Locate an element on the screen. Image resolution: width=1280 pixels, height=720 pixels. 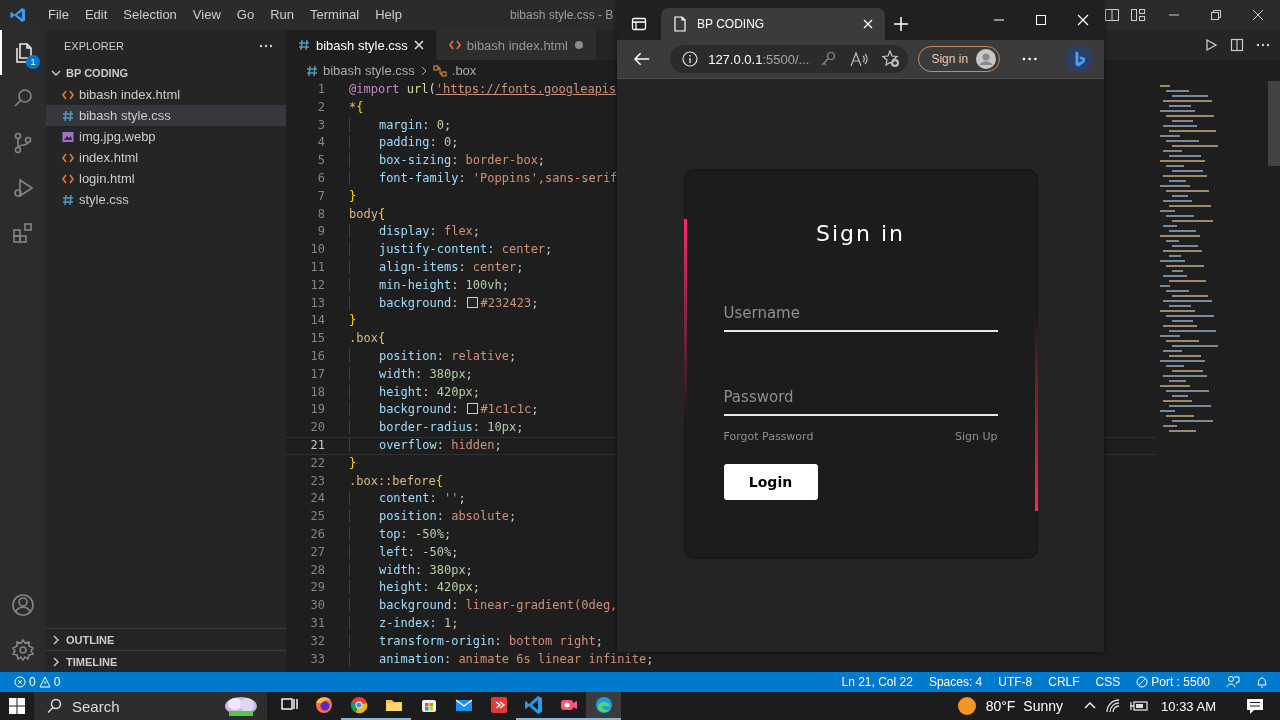
windows-start-icon is located at coordinates (17, 706).